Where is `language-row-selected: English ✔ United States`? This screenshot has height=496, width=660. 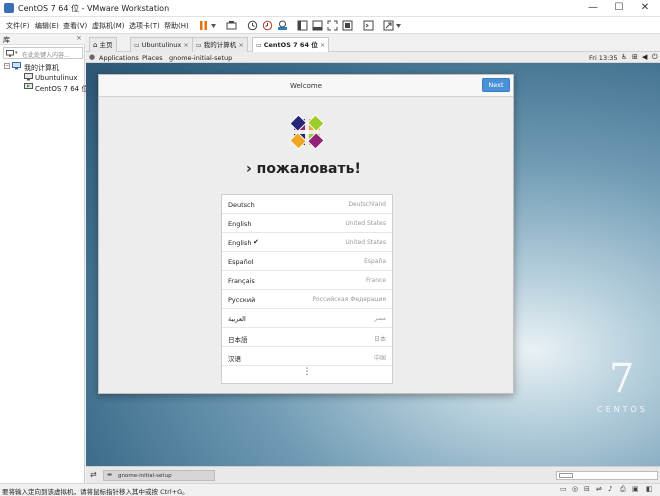 language-row-selected: English ✔ United States is located at coordinates (307, 242).